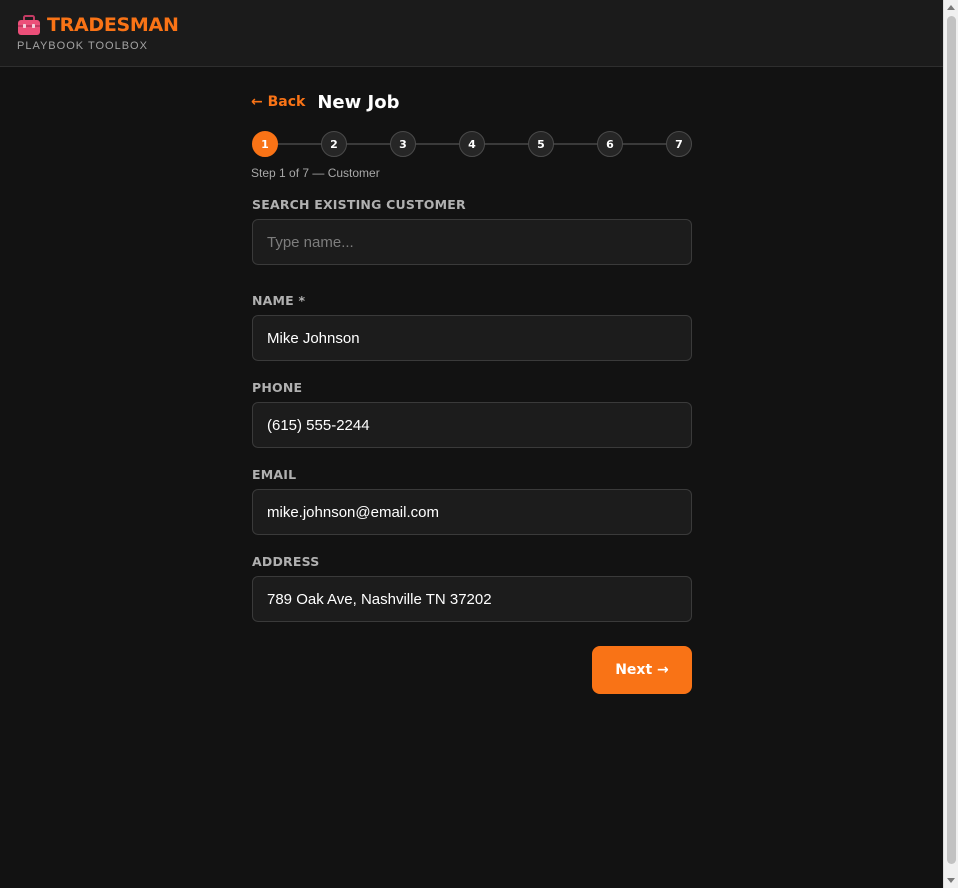  I want to click on vertical-scrollbar, so click(950, 444).